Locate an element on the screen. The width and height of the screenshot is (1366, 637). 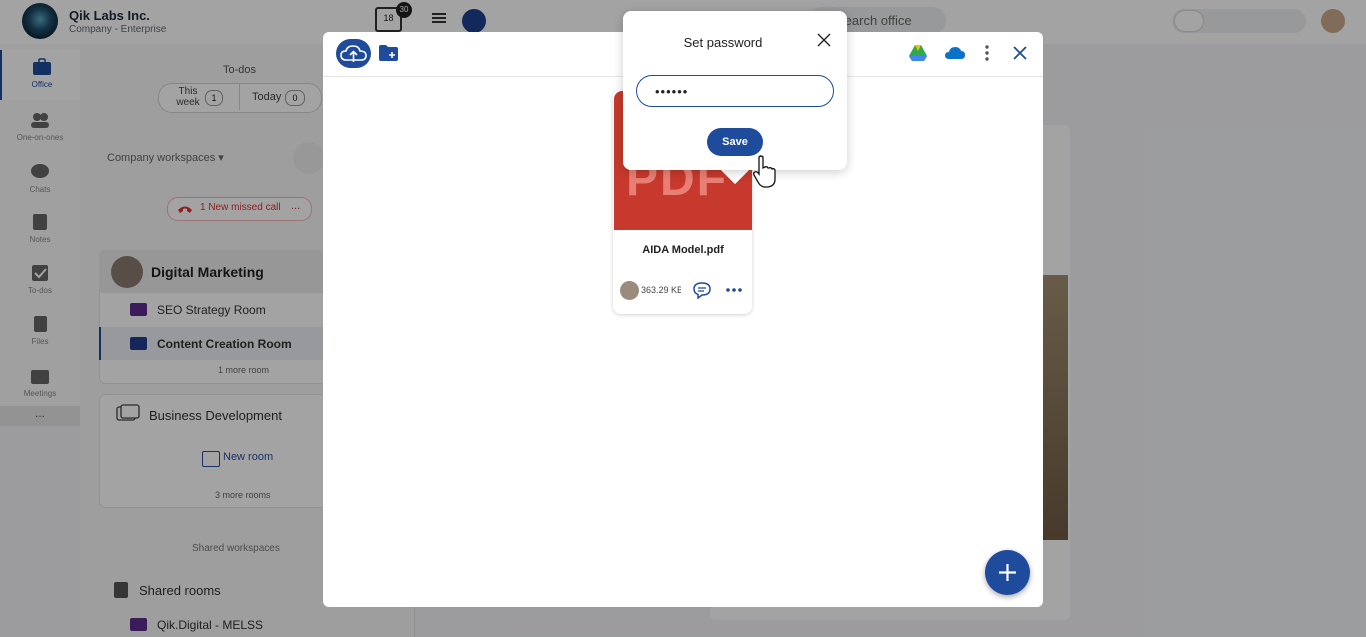
add-file-button is located at coordinates (1007, 572).